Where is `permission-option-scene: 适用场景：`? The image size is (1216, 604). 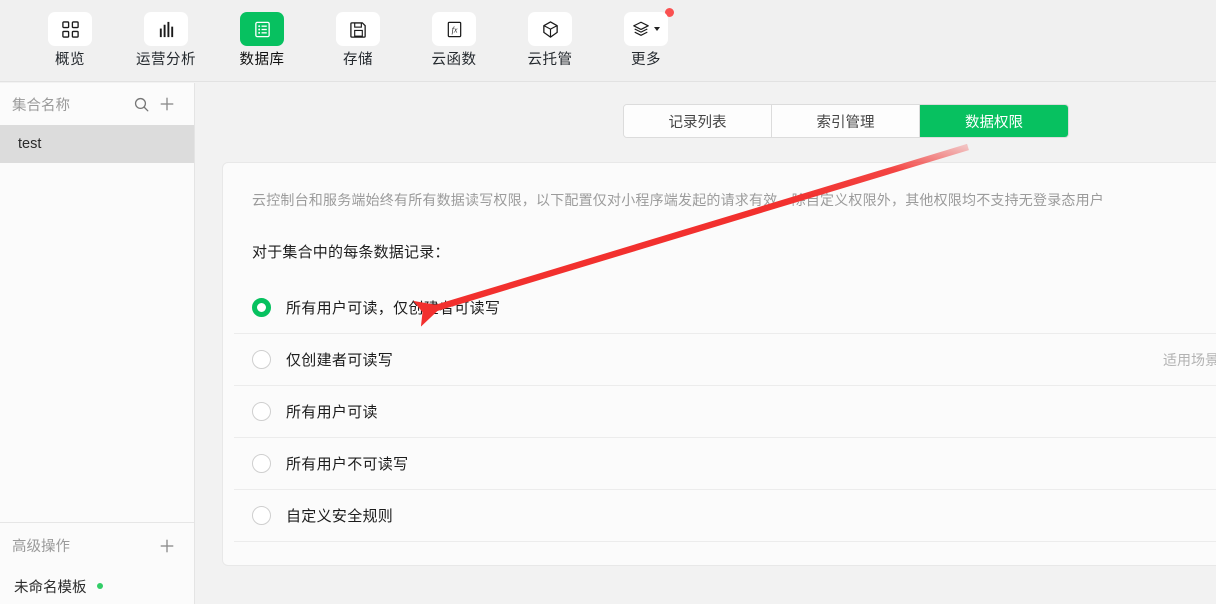
permission-option-scene: 适用场景： is located at coordinates (1189, 359).